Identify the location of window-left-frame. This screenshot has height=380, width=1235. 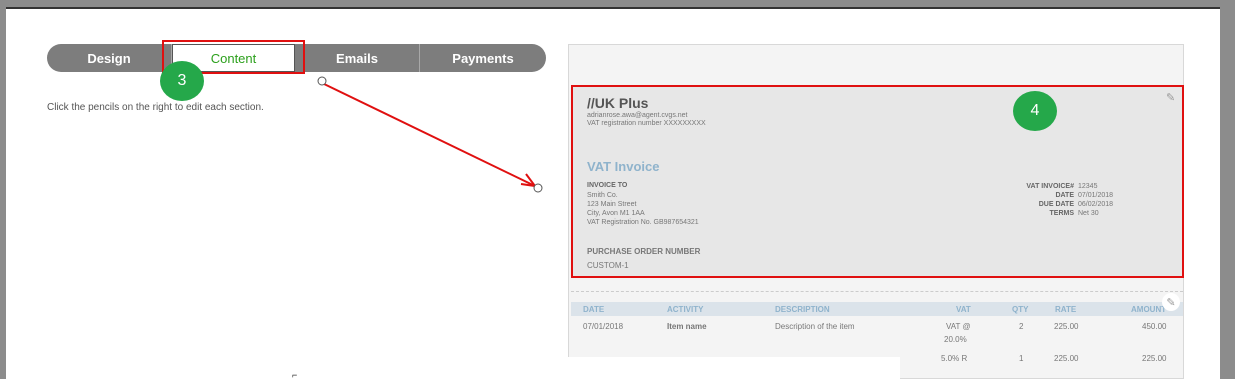
(3, 189).